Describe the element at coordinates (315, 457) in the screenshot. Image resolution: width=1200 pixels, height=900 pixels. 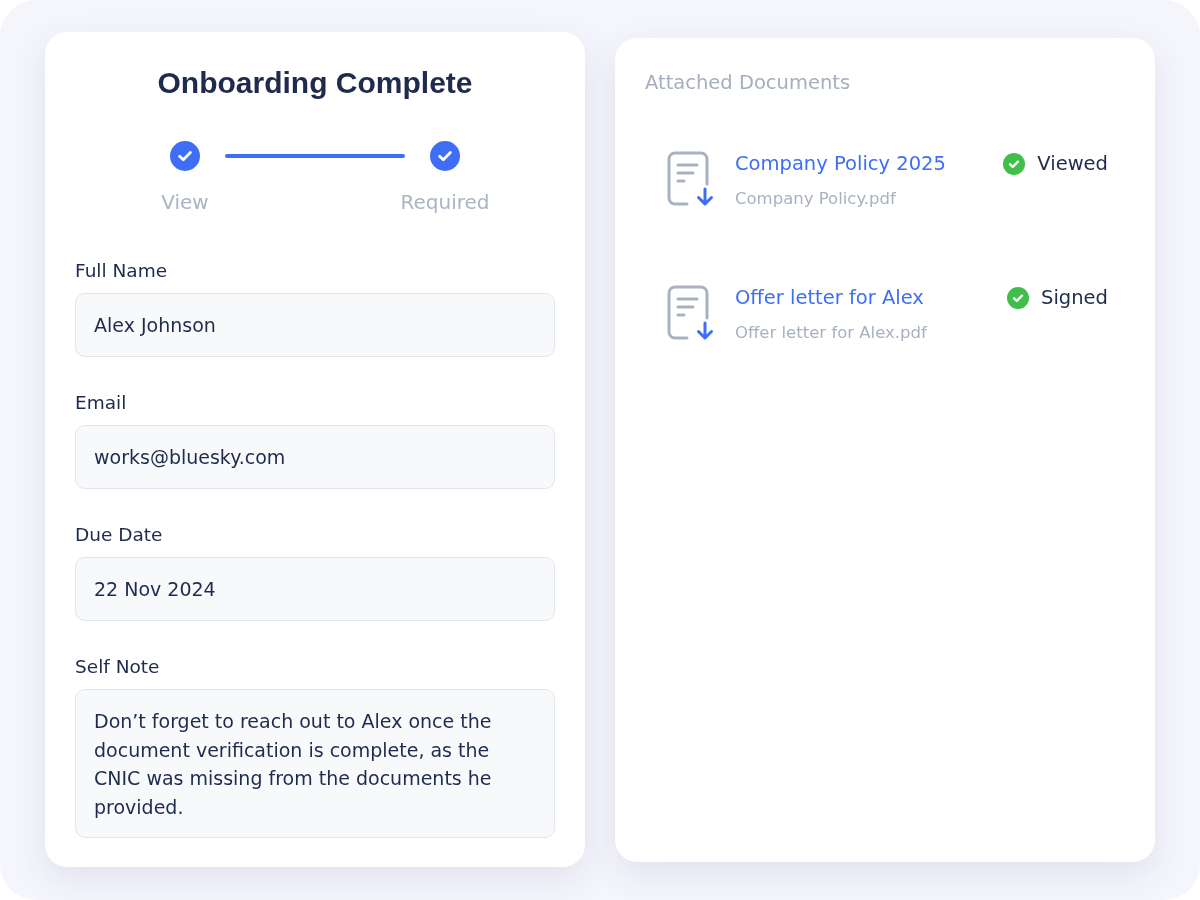
I see `input-field: works@bluesky.com` at that location.